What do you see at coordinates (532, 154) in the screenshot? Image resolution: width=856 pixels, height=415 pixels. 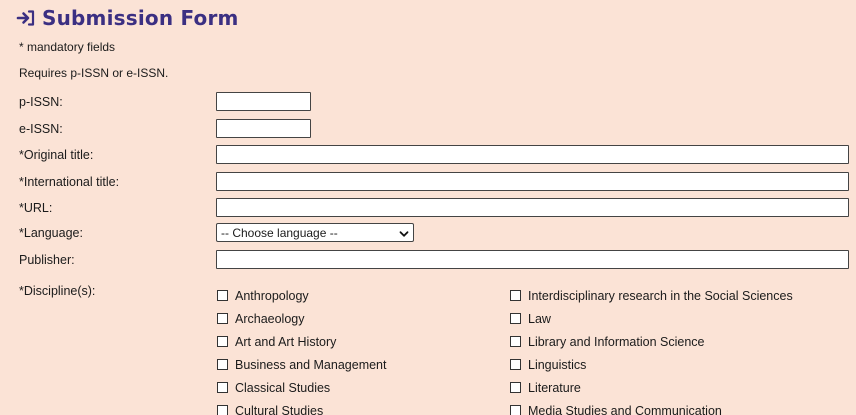 I see `original-title-input` at bounding box center [532, 154].